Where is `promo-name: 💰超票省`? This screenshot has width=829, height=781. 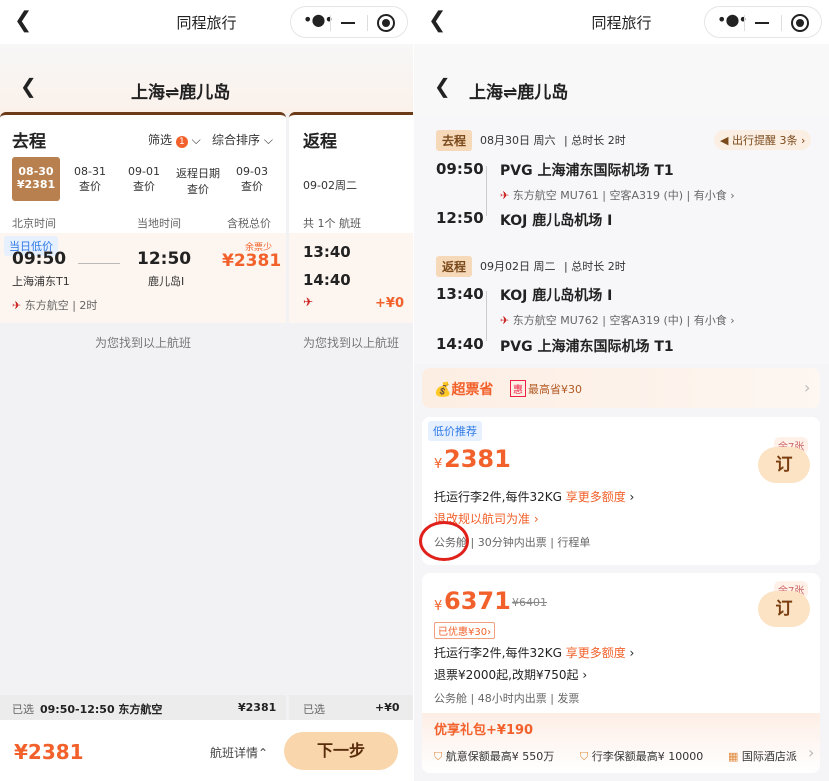 promo-name: 💰超票省 is located at coordinates (464, 390).